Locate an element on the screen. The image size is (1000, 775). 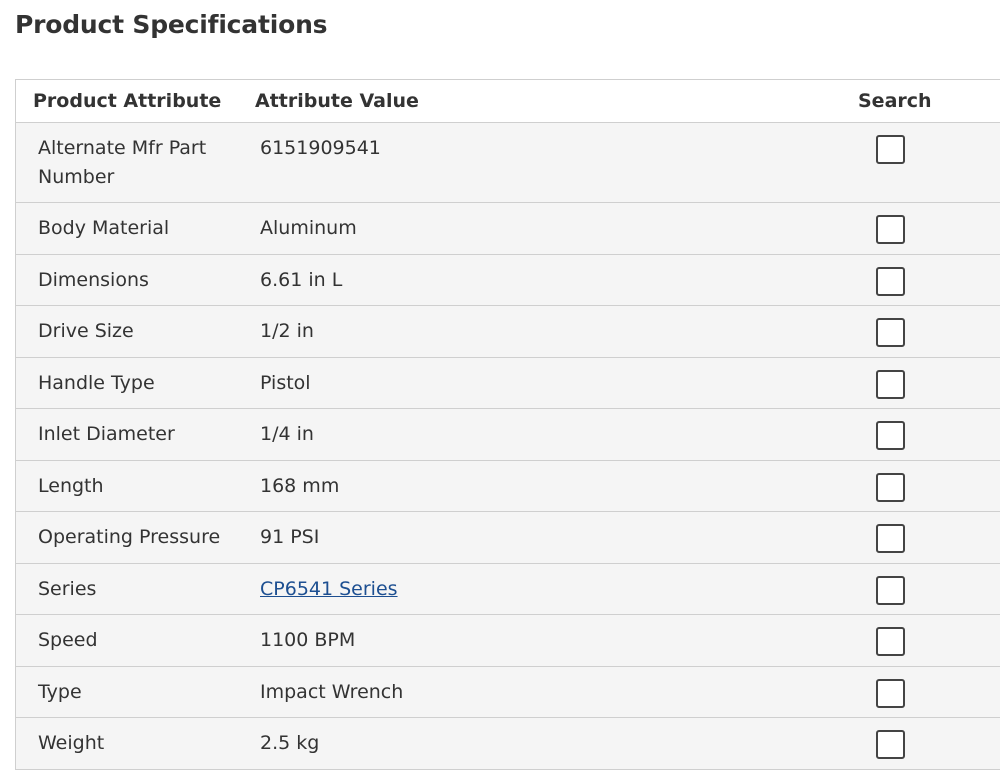
attribute-value: 1/4 in is located at coordinates (287, 434).